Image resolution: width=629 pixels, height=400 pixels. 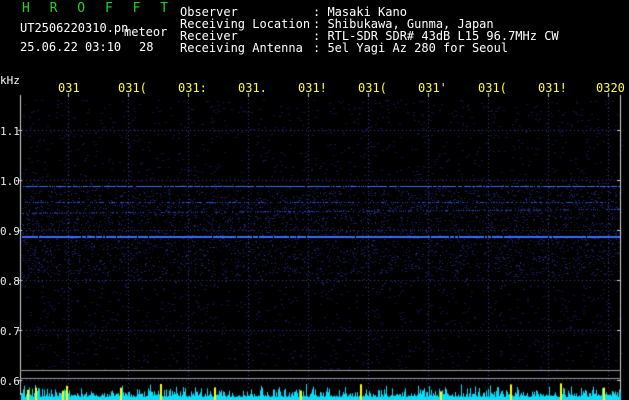 I want to click on y-axis-unit: kHz, so click(x=10, y=80).